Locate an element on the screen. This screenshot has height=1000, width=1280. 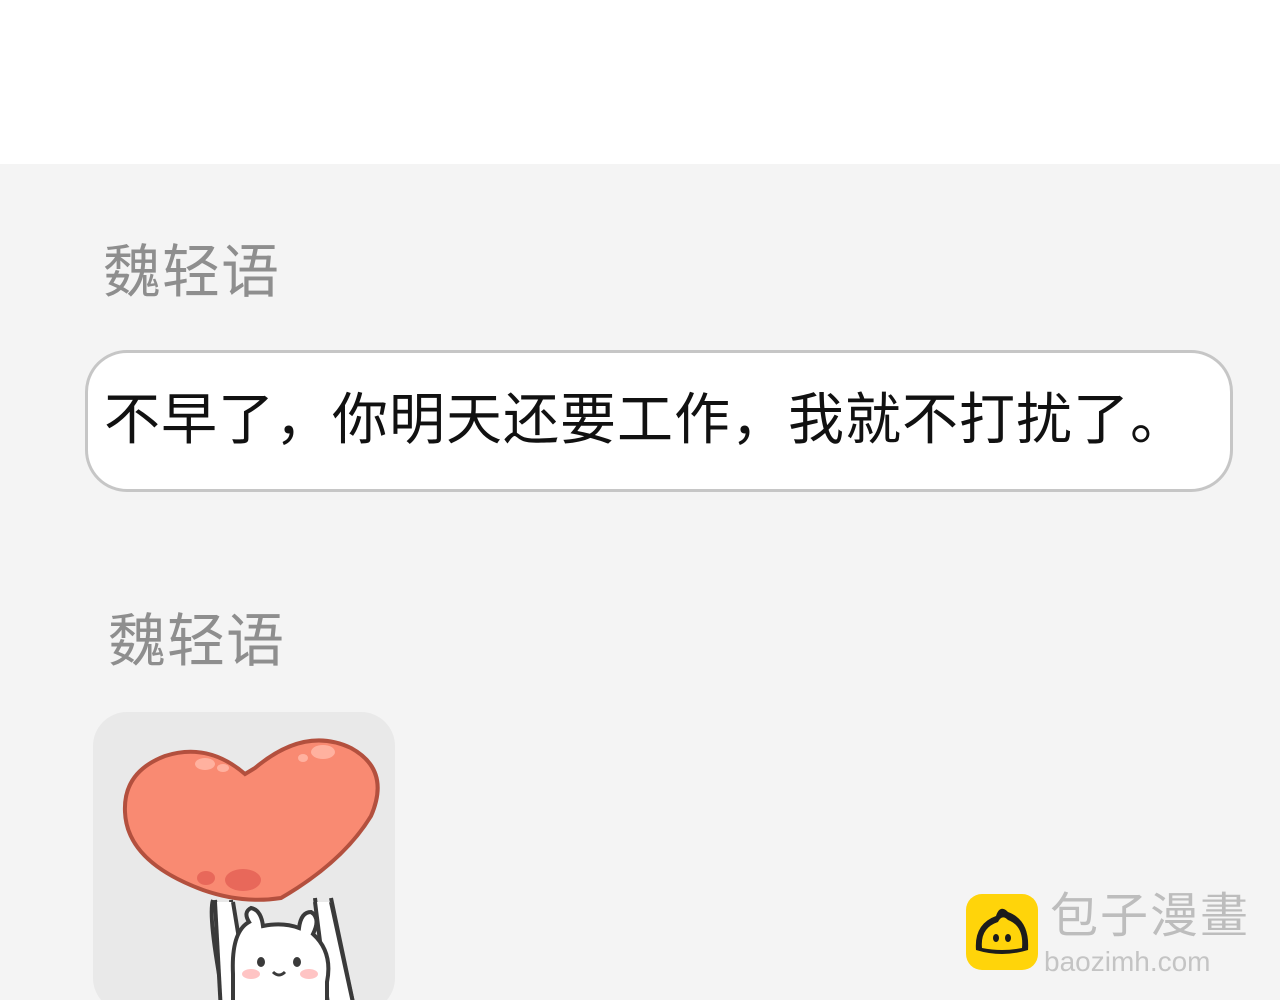
watermark-url: baozimh.com is located at coordinates (1127, 961).